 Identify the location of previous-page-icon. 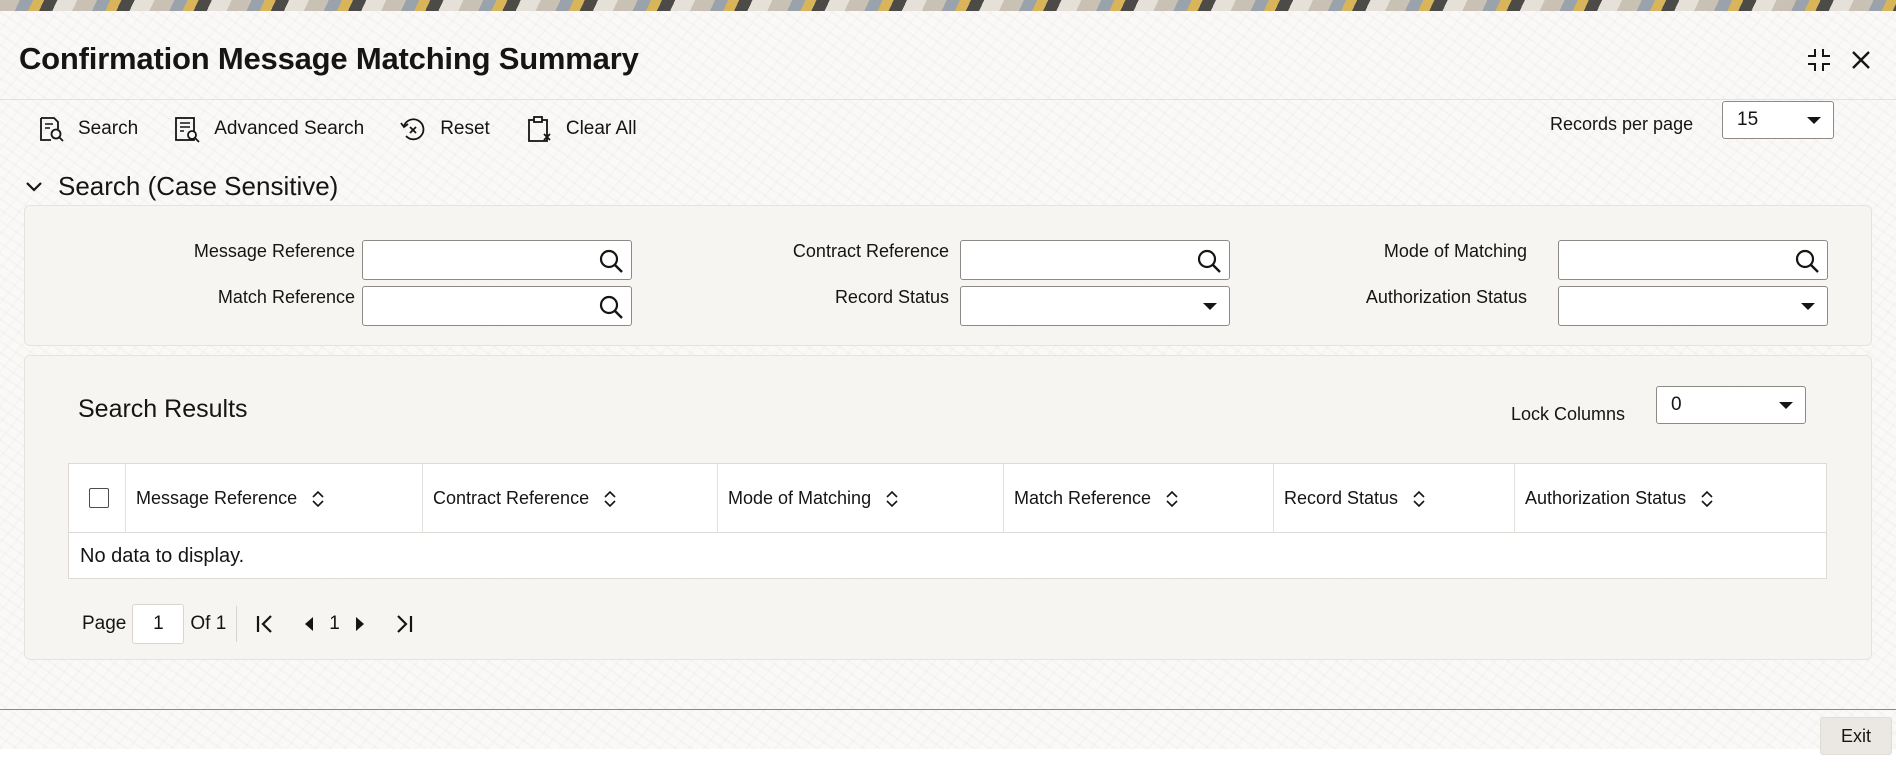
(309, 624).